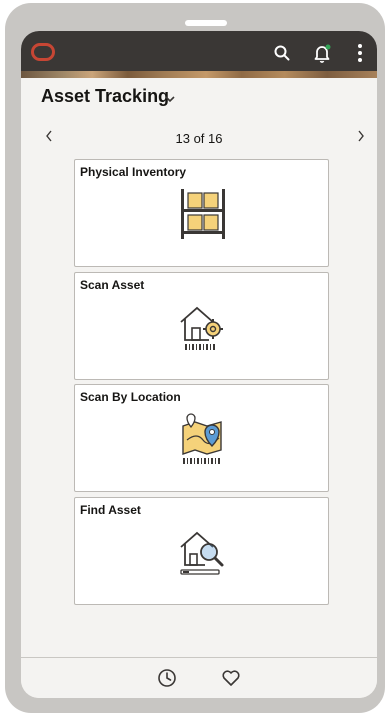 Image resolution: width=390 pixels, height=717 pixels. I want to click on chevron-down-icon, so click(170, 100).